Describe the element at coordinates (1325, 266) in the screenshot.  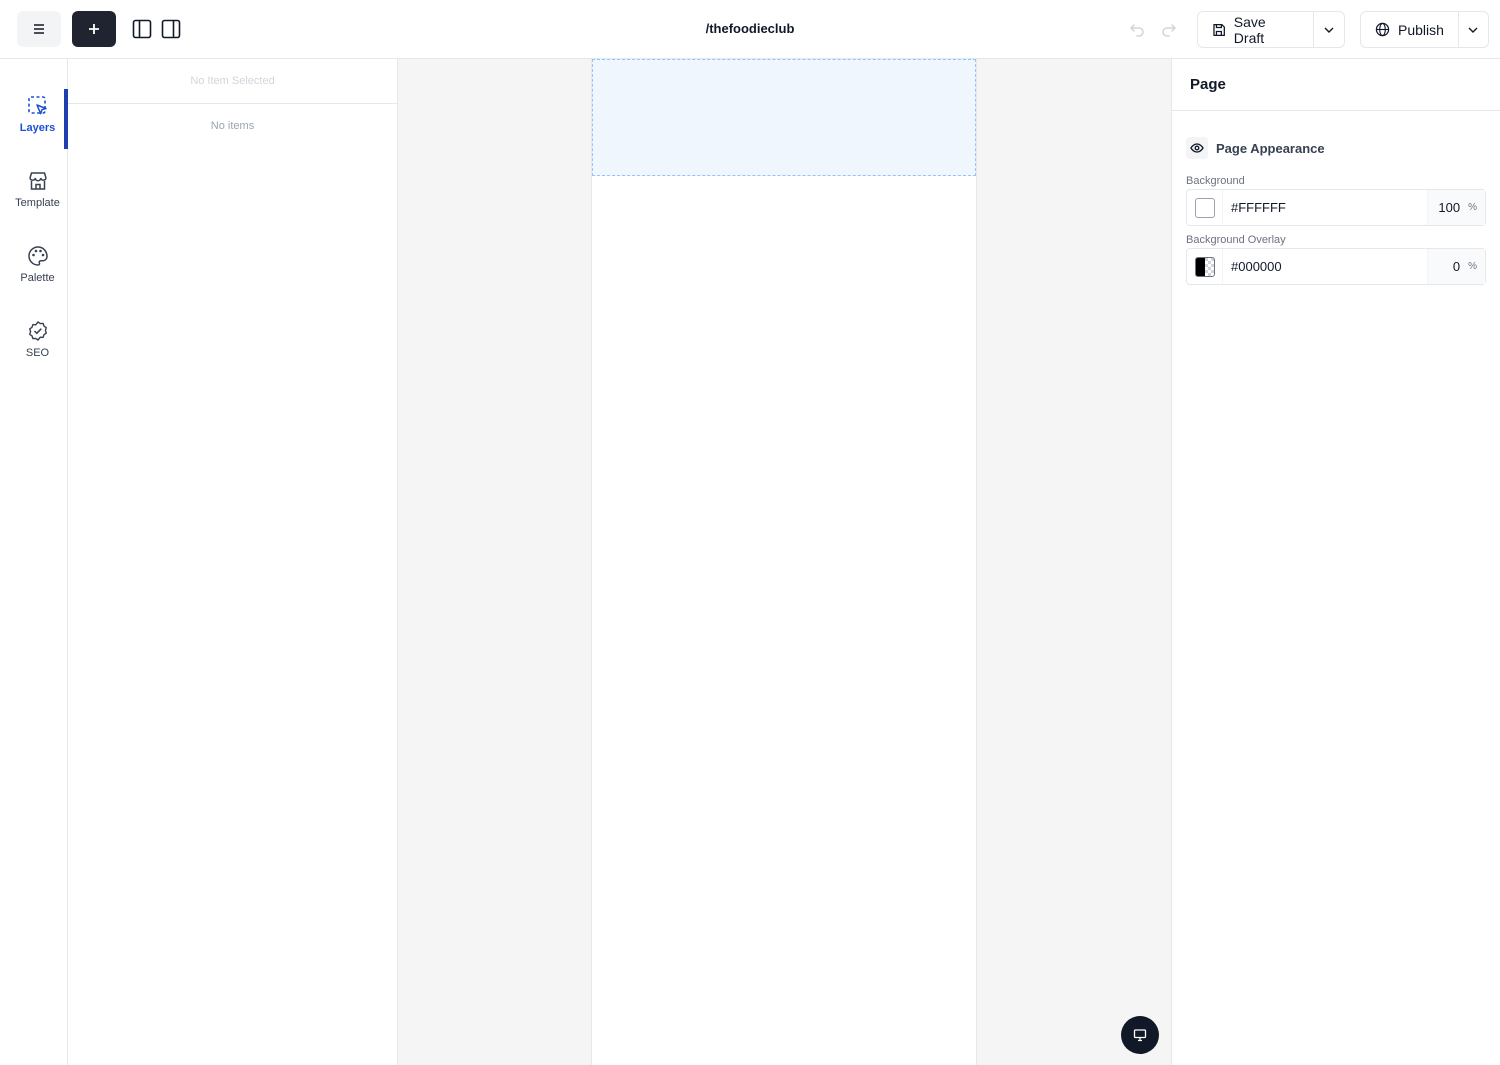
I see `overlay-hex-input: #000000` at that location.